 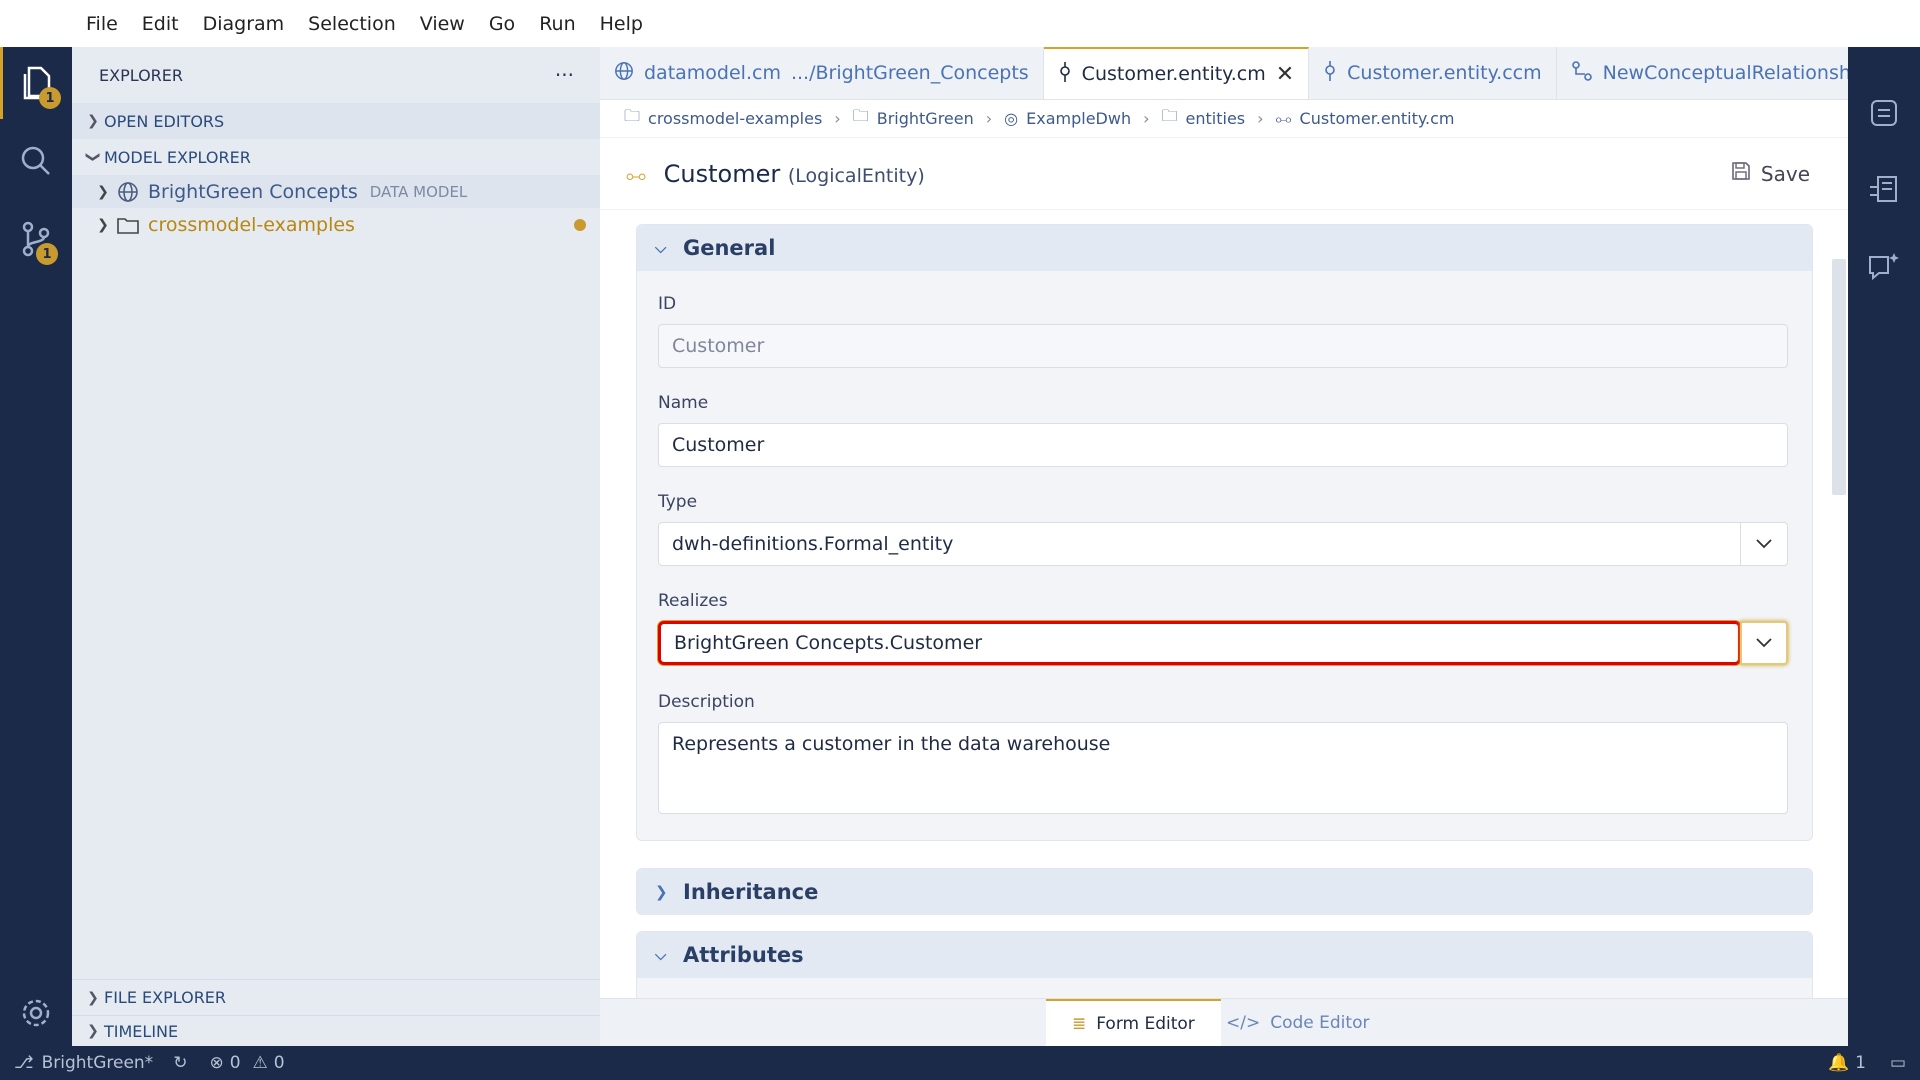 What do you see at coordinates (1243, 1023) in the screenshot?
I see `code-icon: </>` at bounding box center [1243, 1023].